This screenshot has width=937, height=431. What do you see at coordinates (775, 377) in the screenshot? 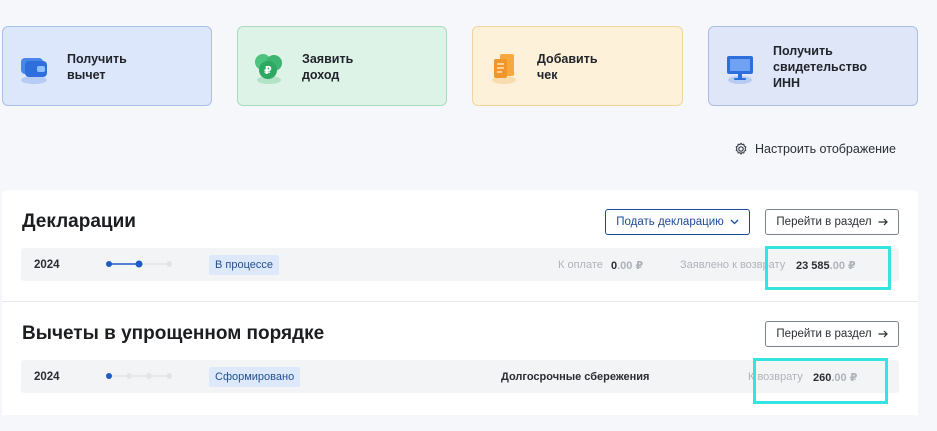
I see `refund-label: К возврату` at bounding box center [775, 377].